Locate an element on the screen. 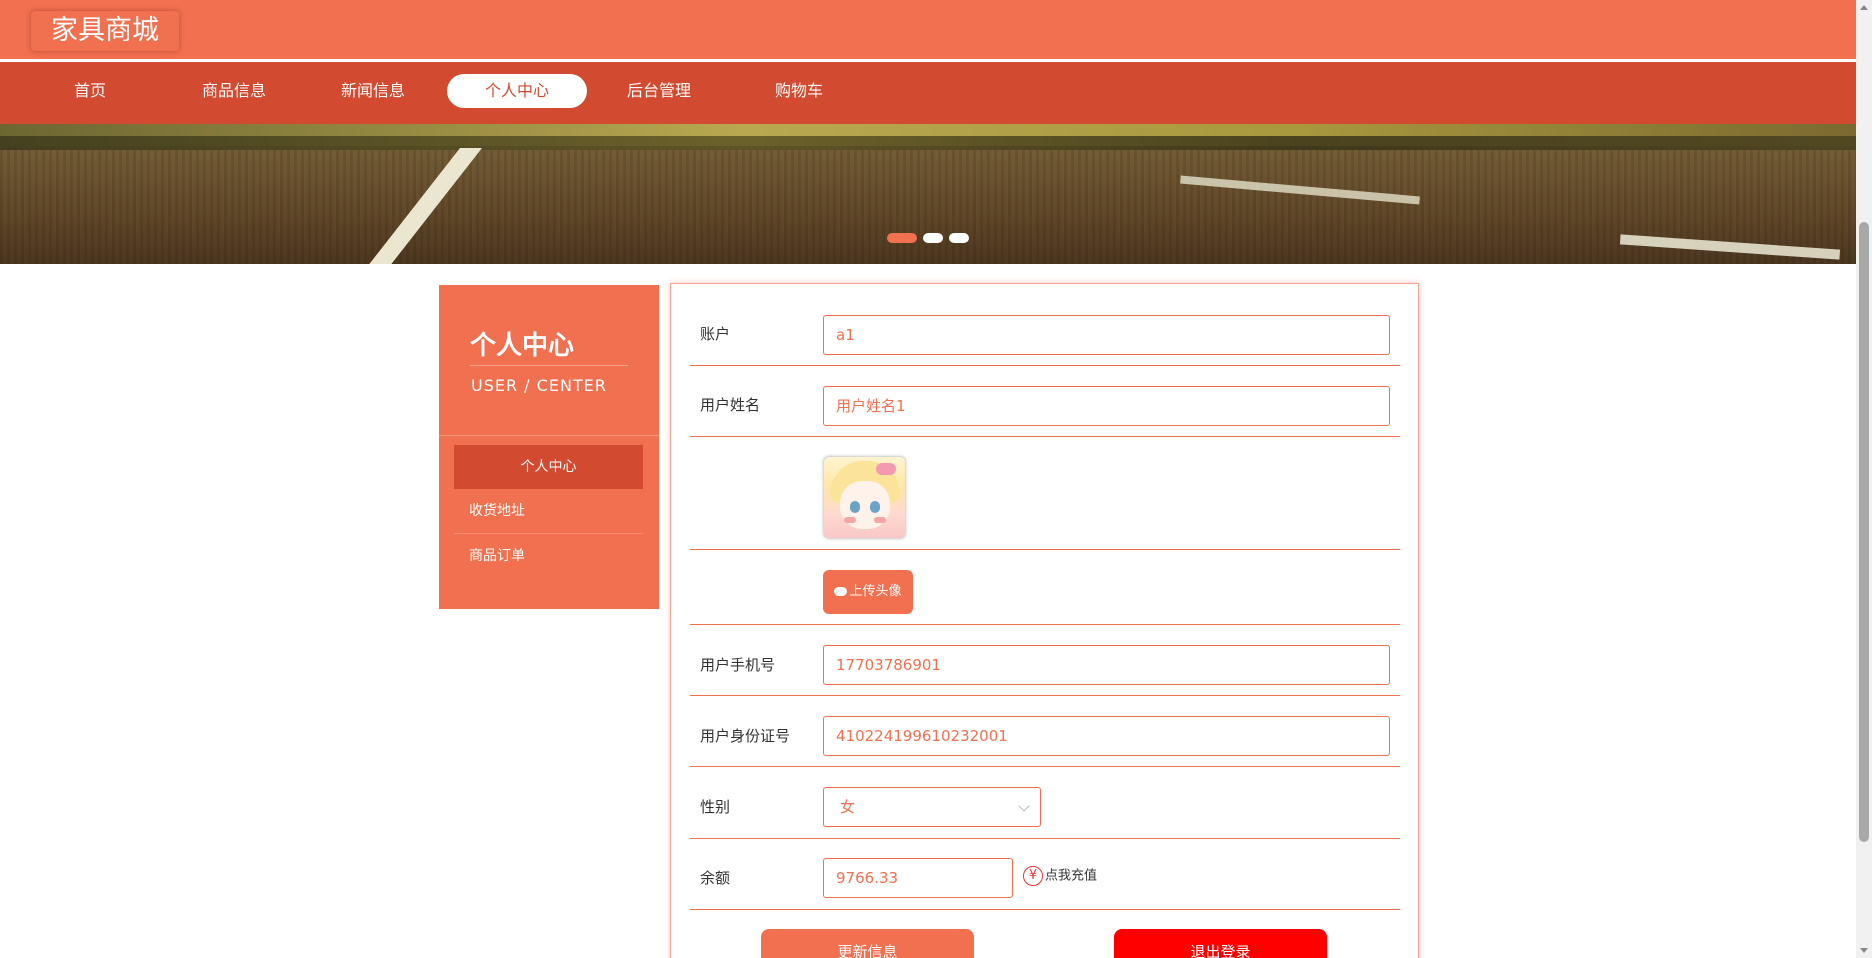 The height and width of the screenshot is (958, 1872). chevron-down-icon is located at coordinates (1024, 806).